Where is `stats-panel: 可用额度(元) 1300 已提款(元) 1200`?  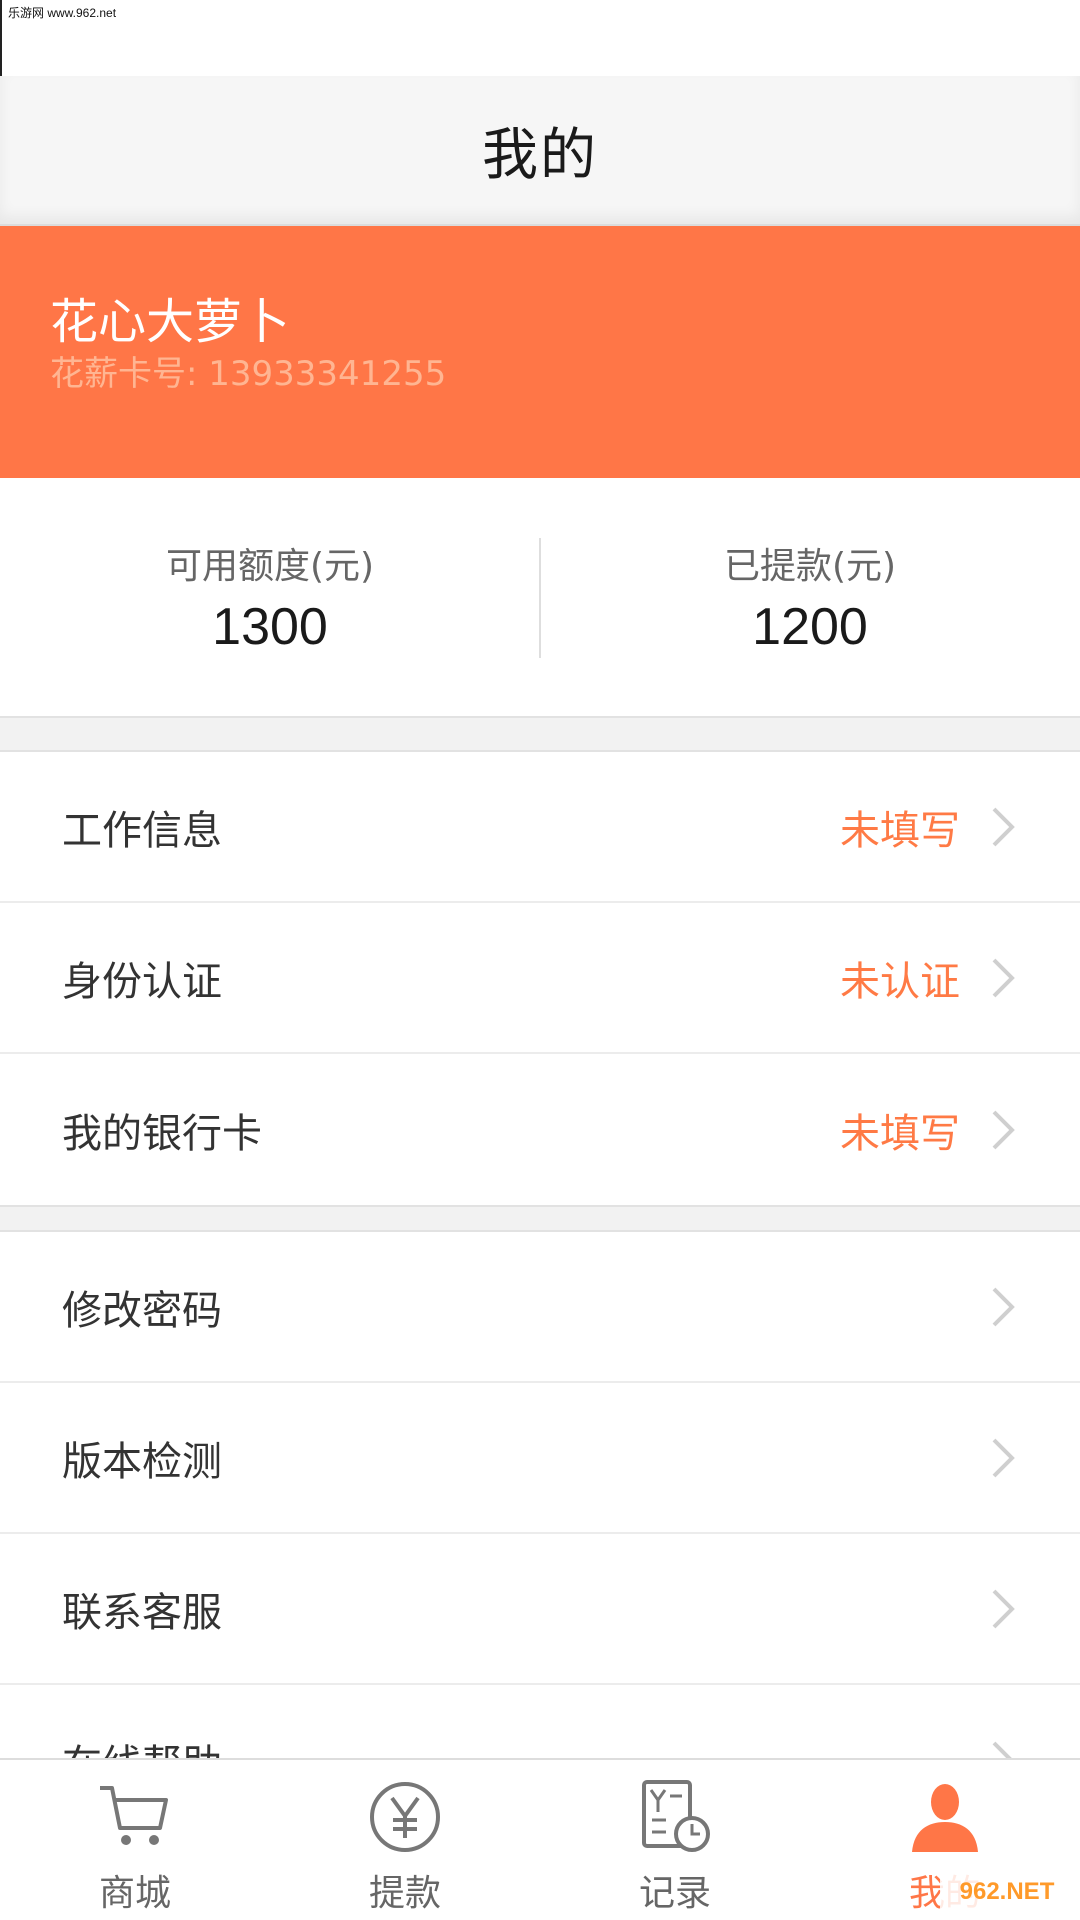 stats-panel: 可用额度(元) 1300 已提款(元) 1200 is located at coordinates (540, 598).